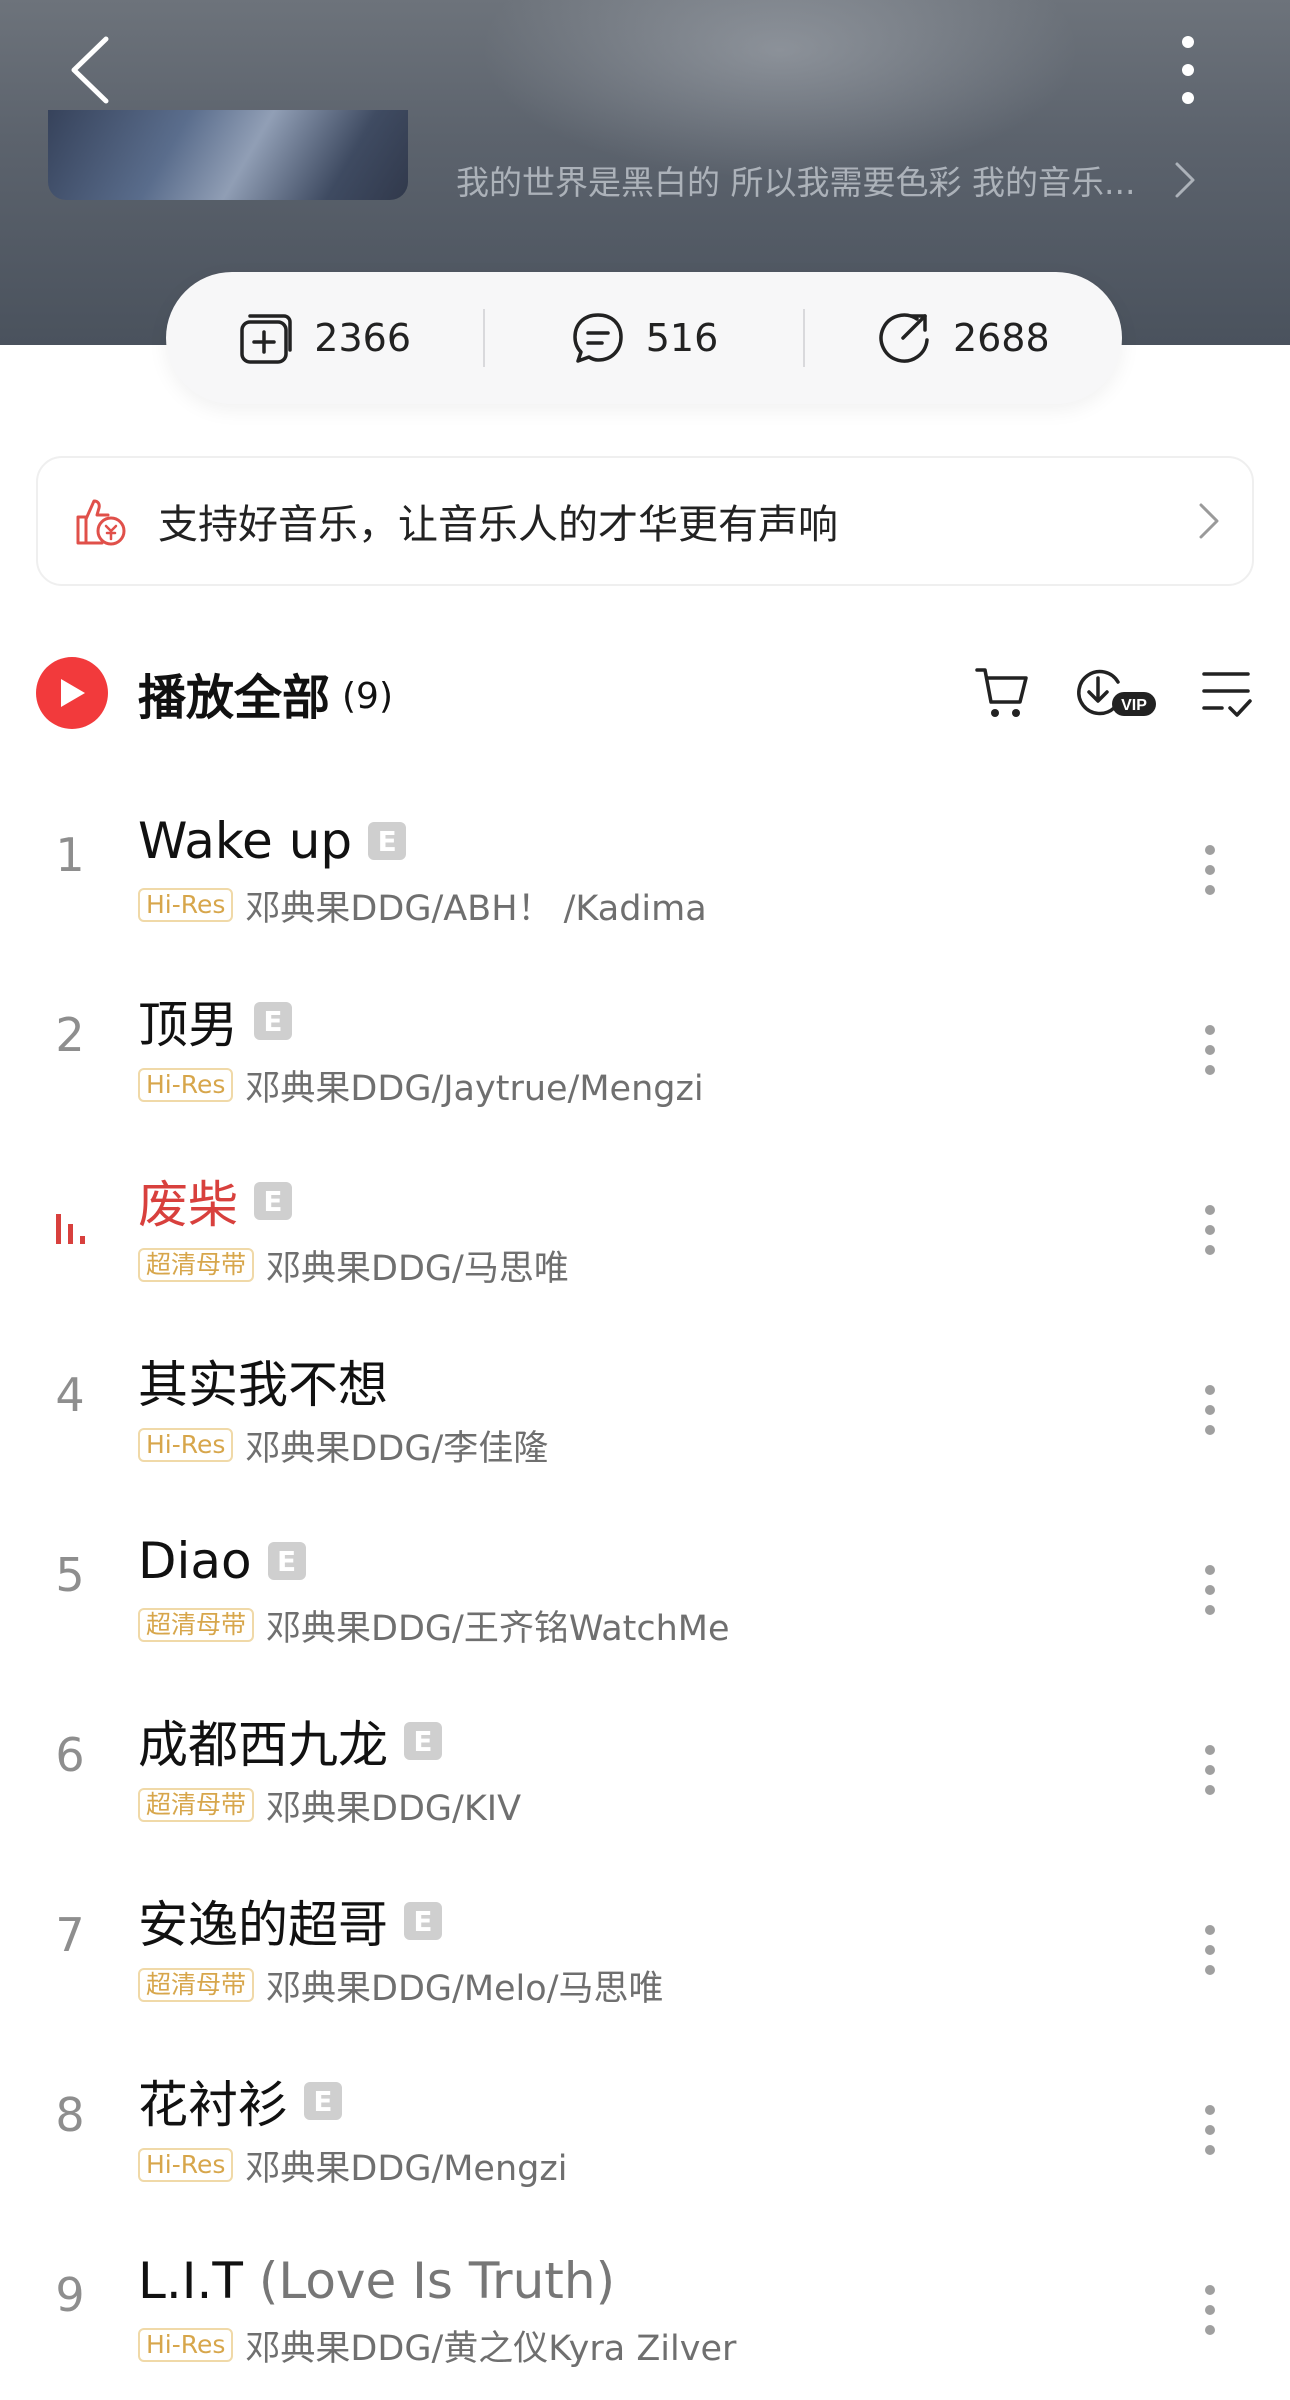 This screenshot has width=1290, height=2400. I want to click on song-title: 安逸的超哥, so click(263, 1921).